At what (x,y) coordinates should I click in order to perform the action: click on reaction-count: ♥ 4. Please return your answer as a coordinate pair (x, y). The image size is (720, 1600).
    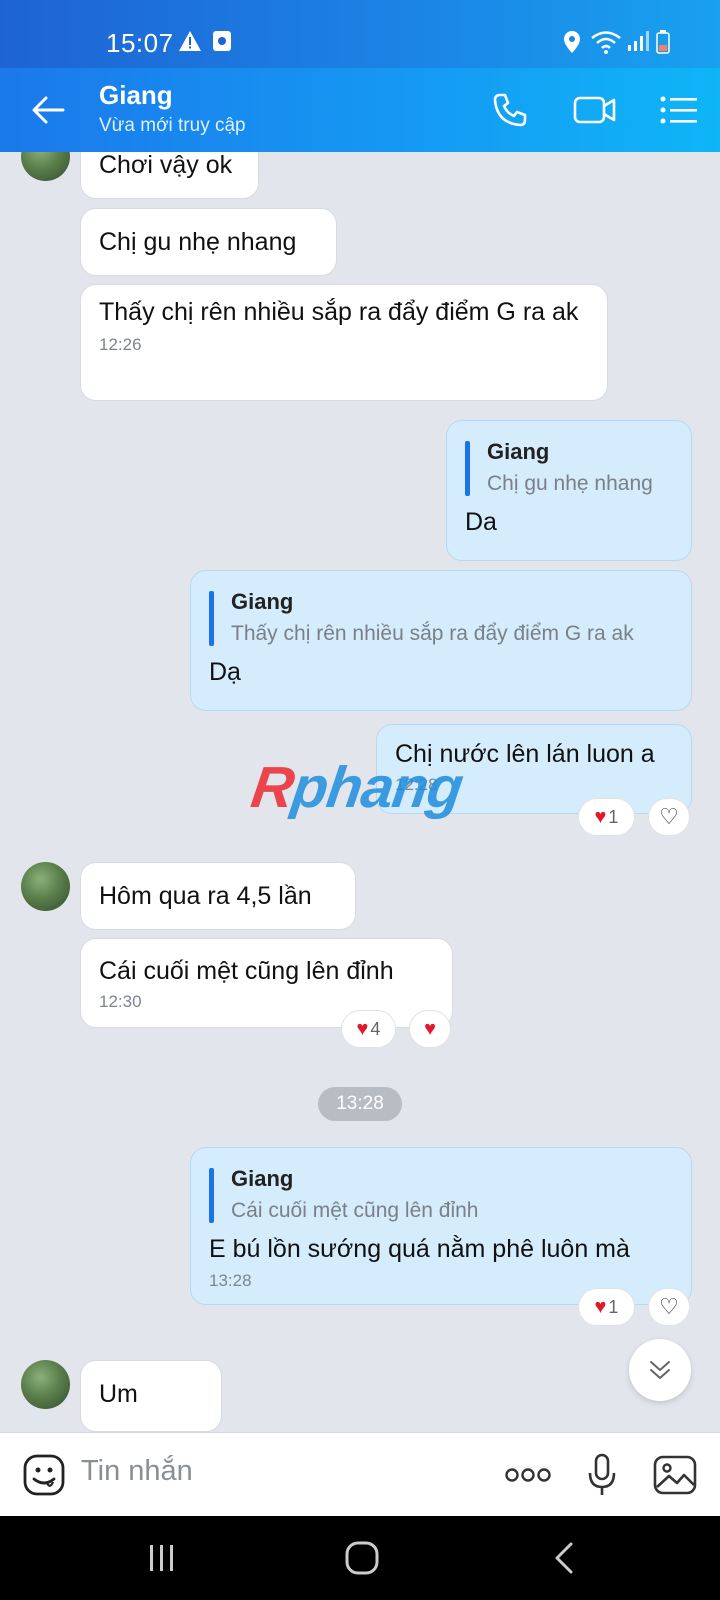
    Looking at the image, I should click on (368, 1029).